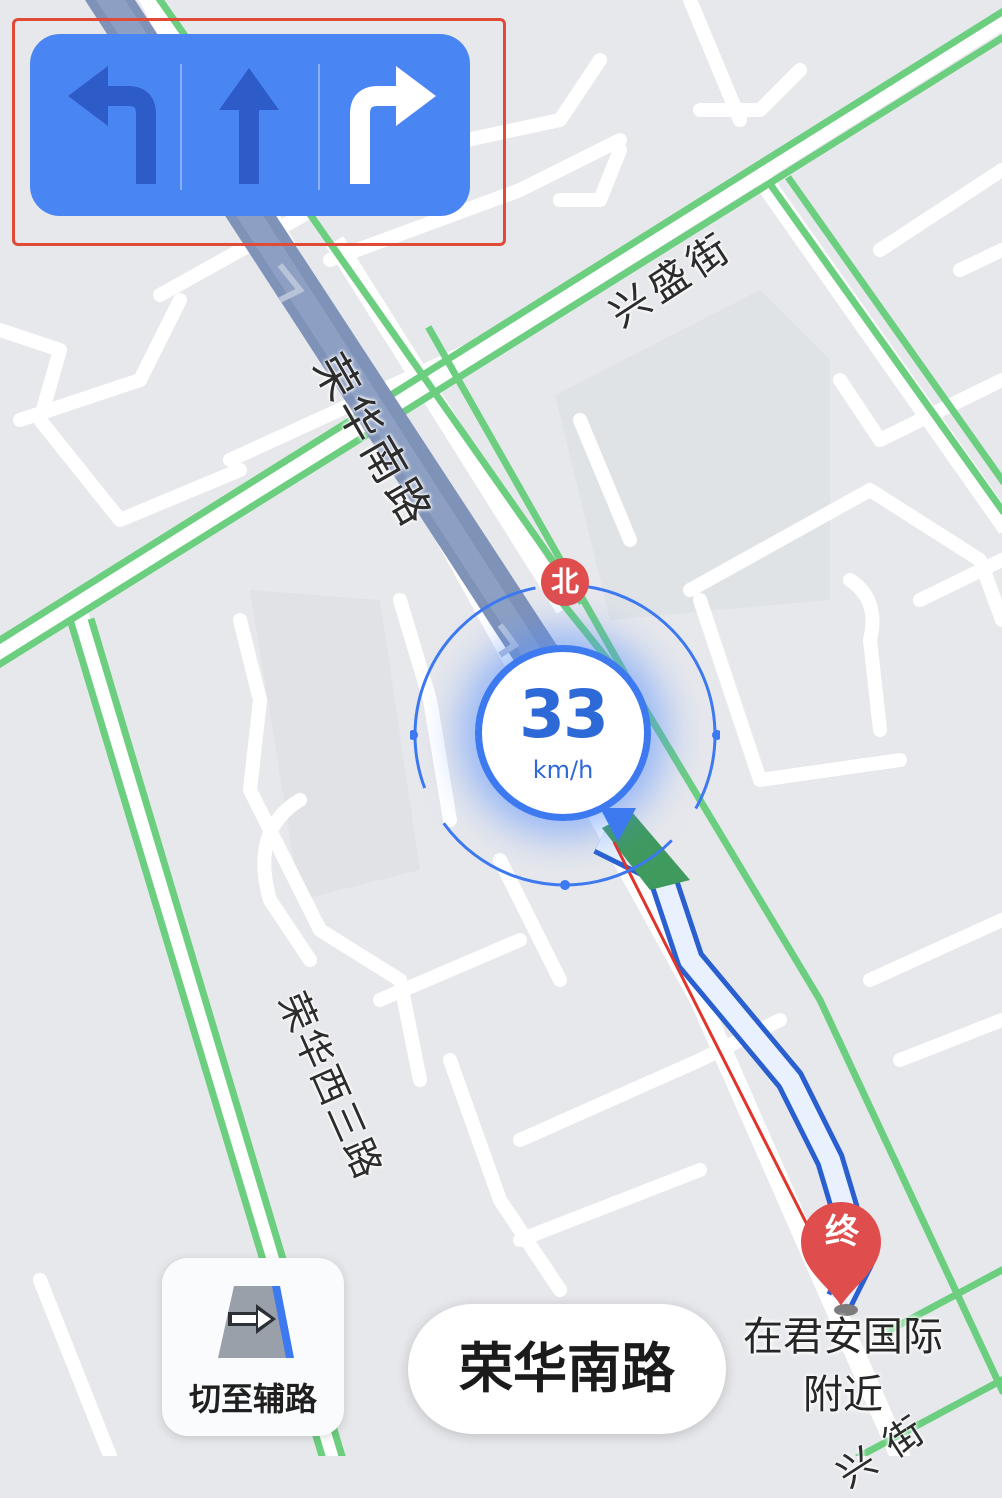  I want to click on speed-value: 33, so click(564, 714).